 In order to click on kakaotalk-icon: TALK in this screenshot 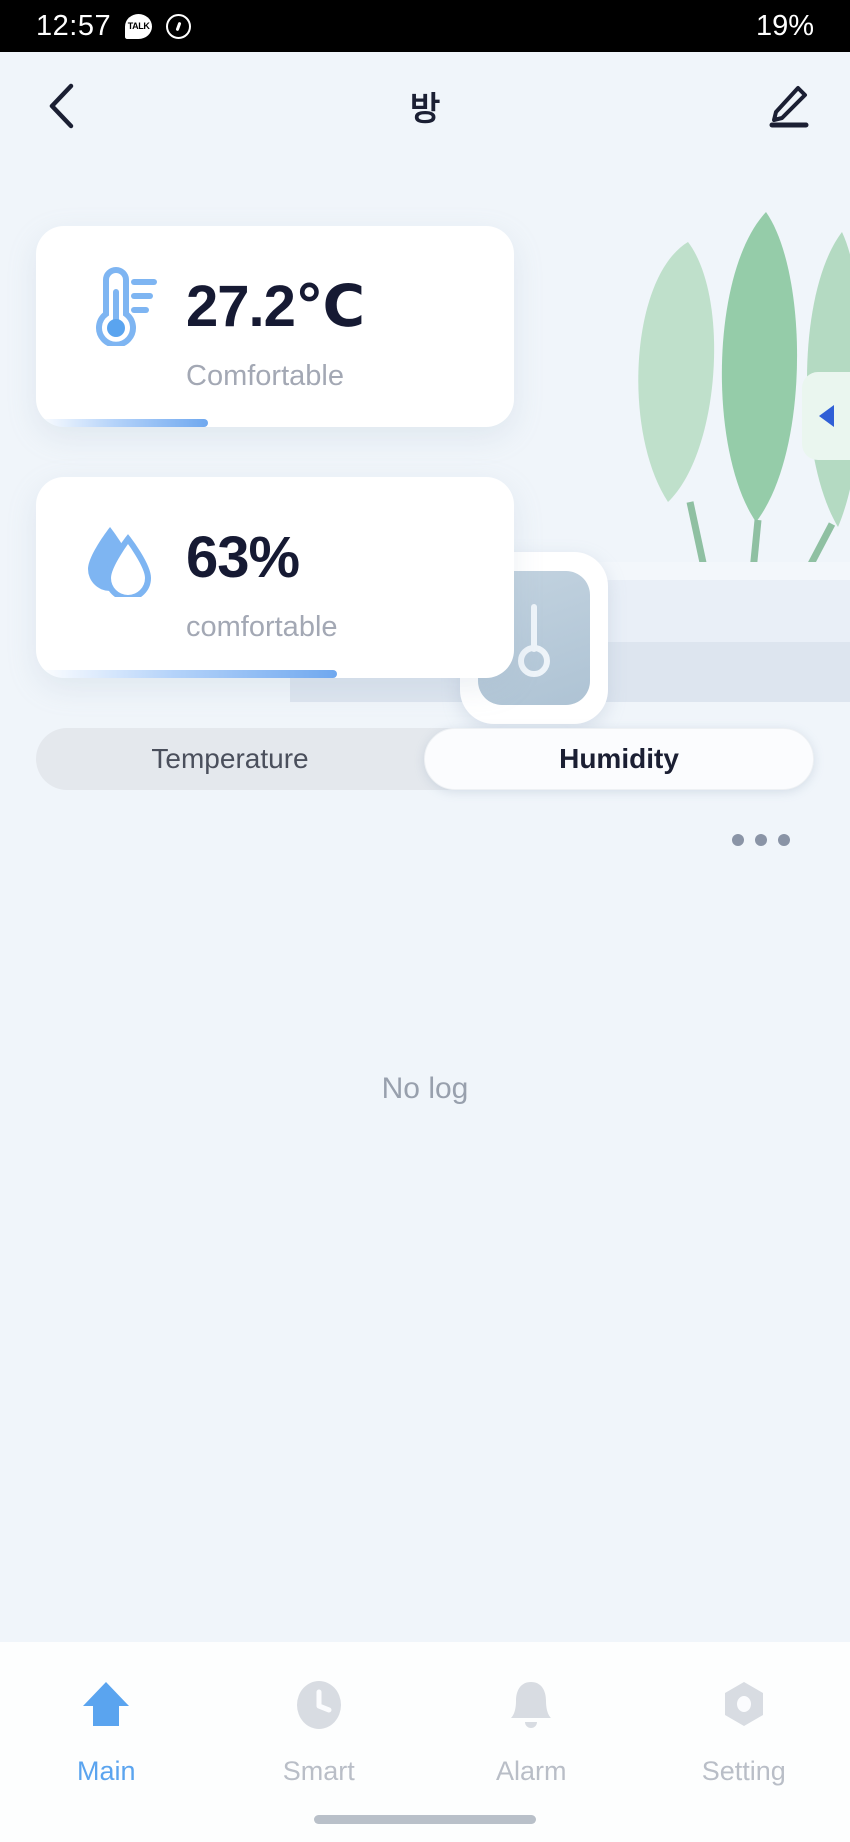, I will do `click(139, 26)`.